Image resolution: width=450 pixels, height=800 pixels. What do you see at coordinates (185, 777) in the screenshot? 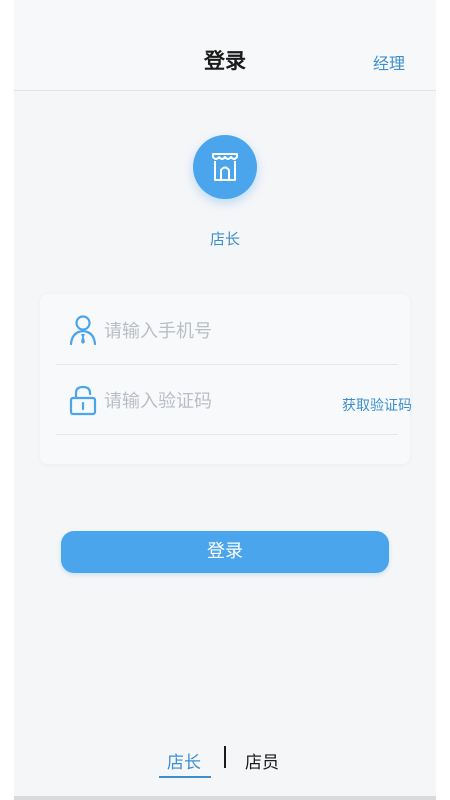
I see `active-tab-indicator` at bounding box center [185, 777].